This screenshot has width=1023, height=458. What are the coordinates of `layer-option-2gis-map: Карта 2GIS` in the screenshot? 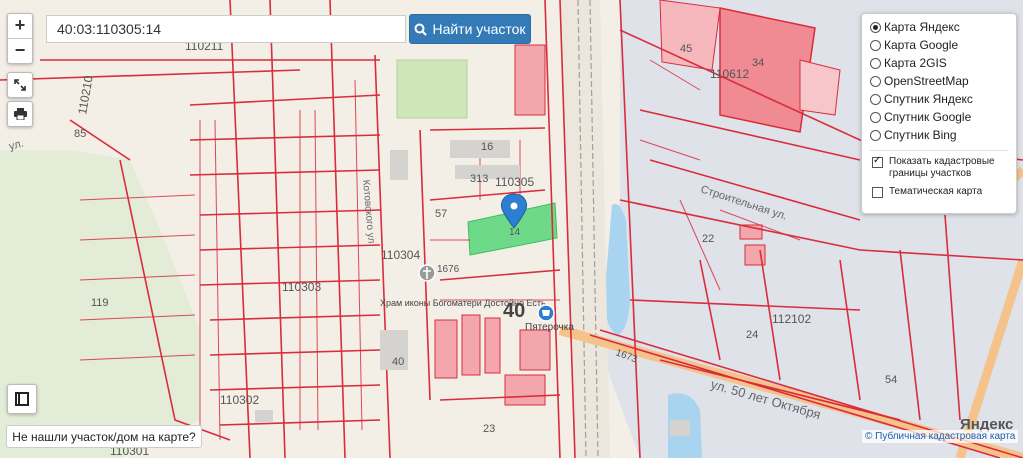 It's located at (939, 63).